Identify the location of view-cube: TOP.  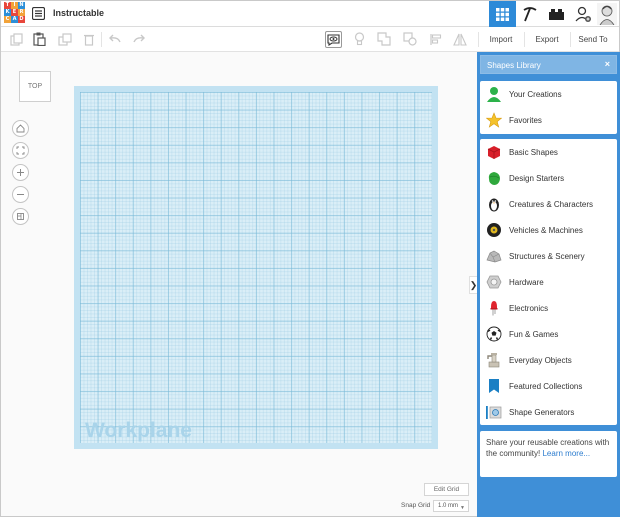
(35, 86).